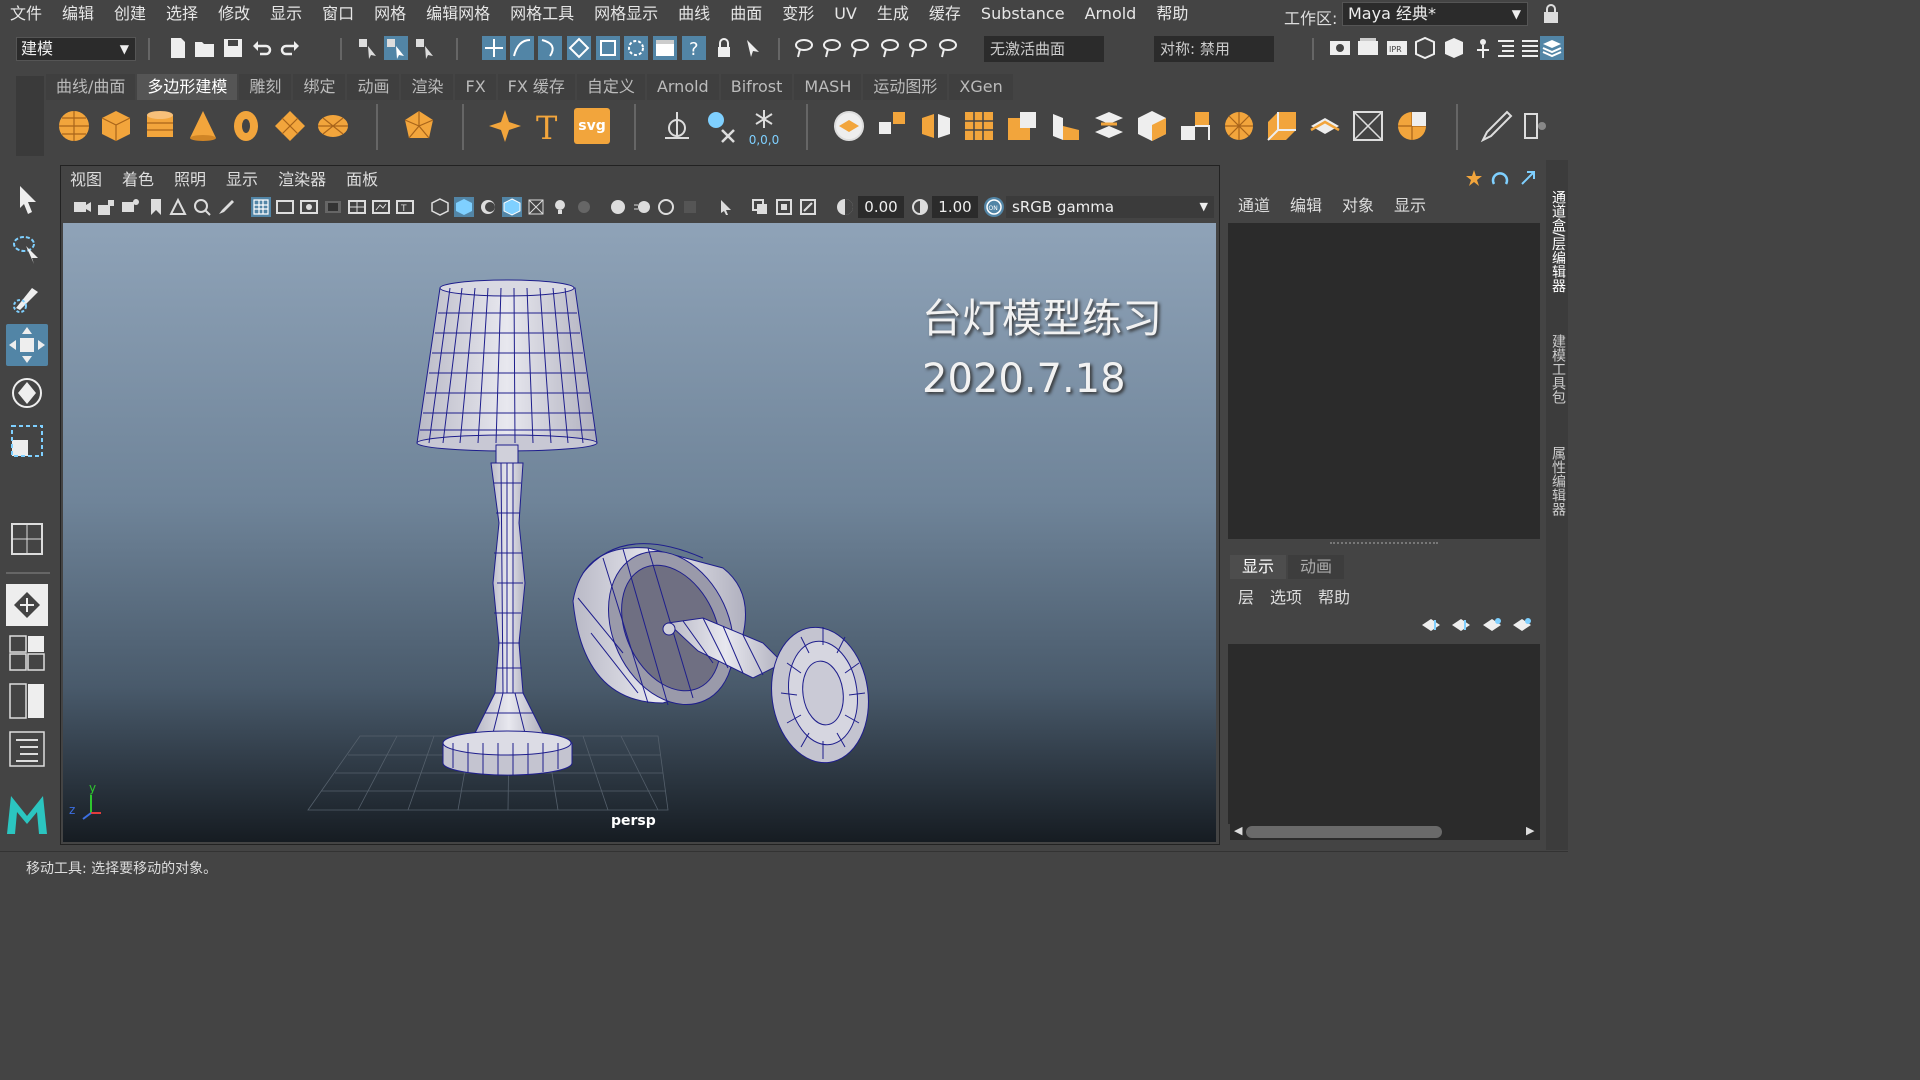 This screenshot has width=1920, height=1080. Describe the element at coordinates (505, 126) in the screenshot. I see `super-shape-icon` at that location.